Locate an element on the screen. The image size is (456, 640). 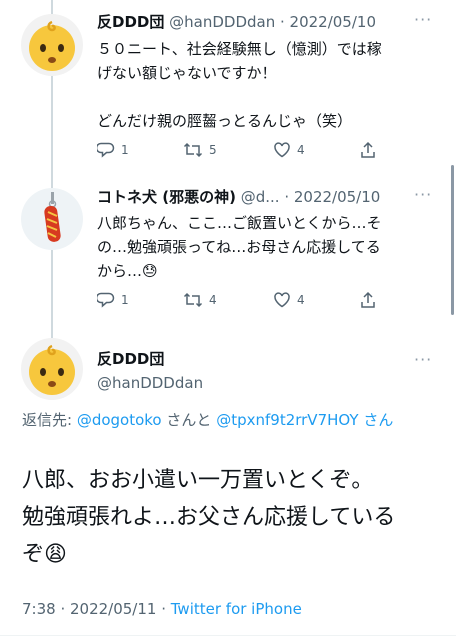
mention-link: @dogotoko is located at coordinates (119, 420).